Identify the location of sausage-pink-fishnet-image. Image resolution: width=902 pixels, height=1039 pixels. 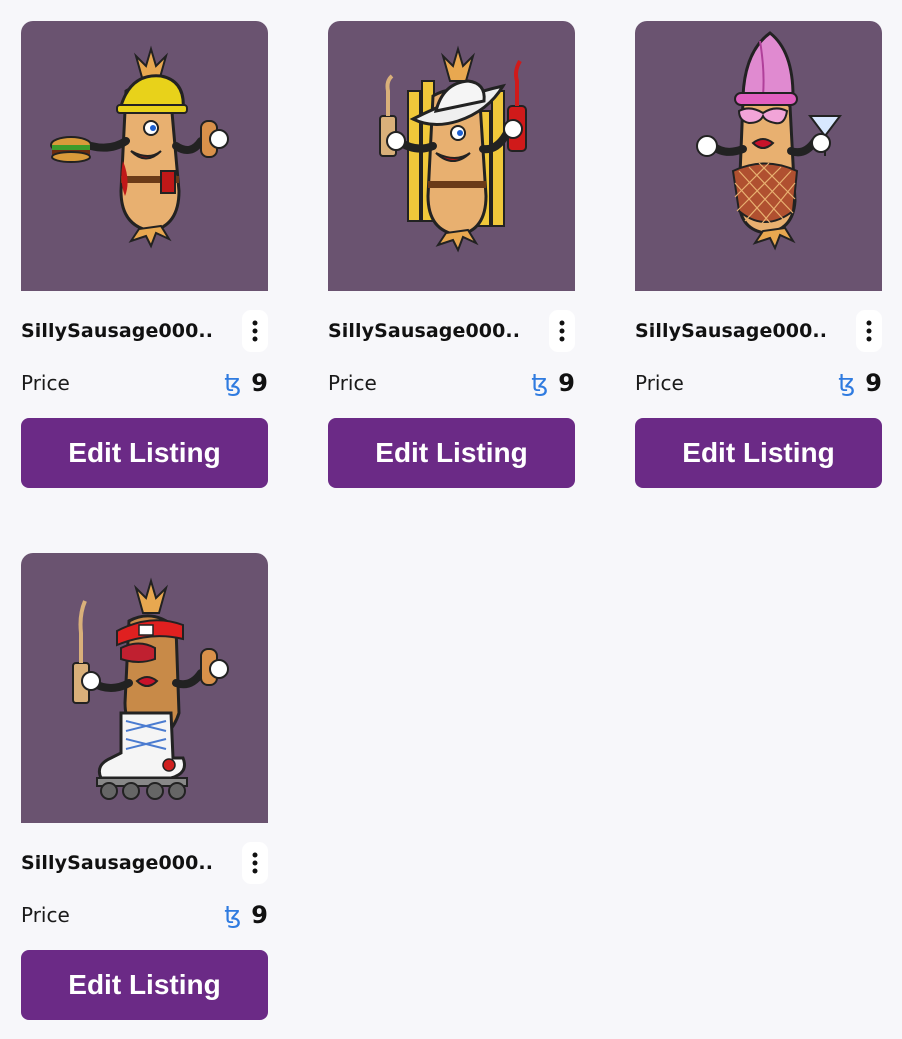
(758, 156).